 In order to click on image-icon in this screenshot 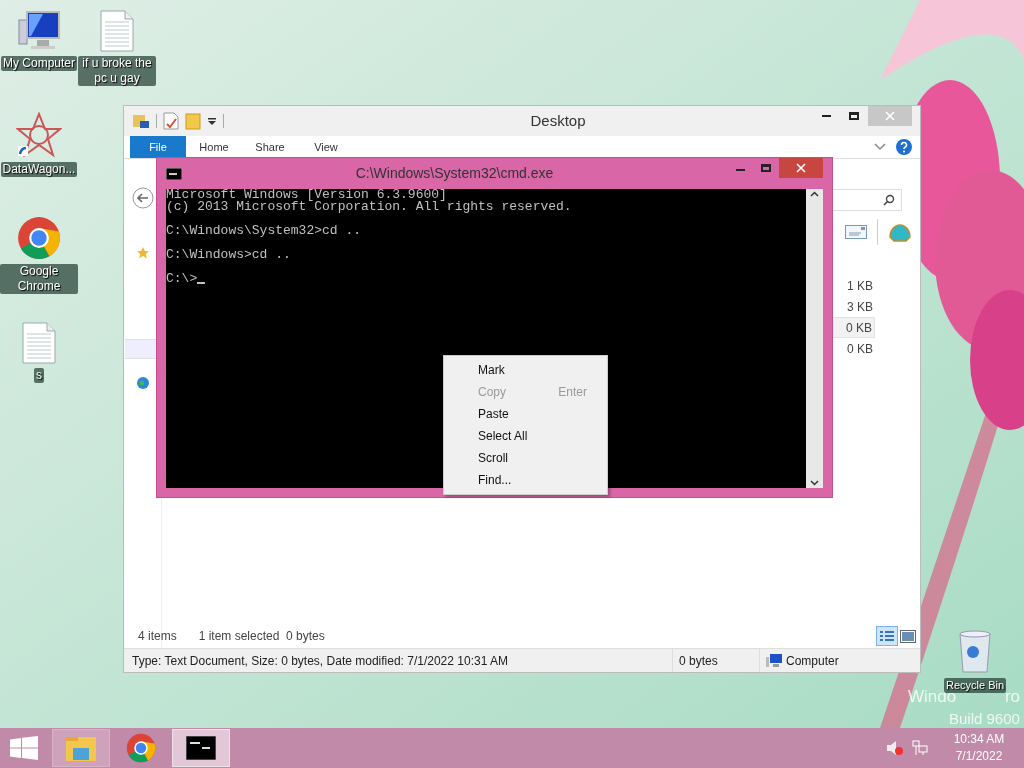, I will do `click(908, 636)`.